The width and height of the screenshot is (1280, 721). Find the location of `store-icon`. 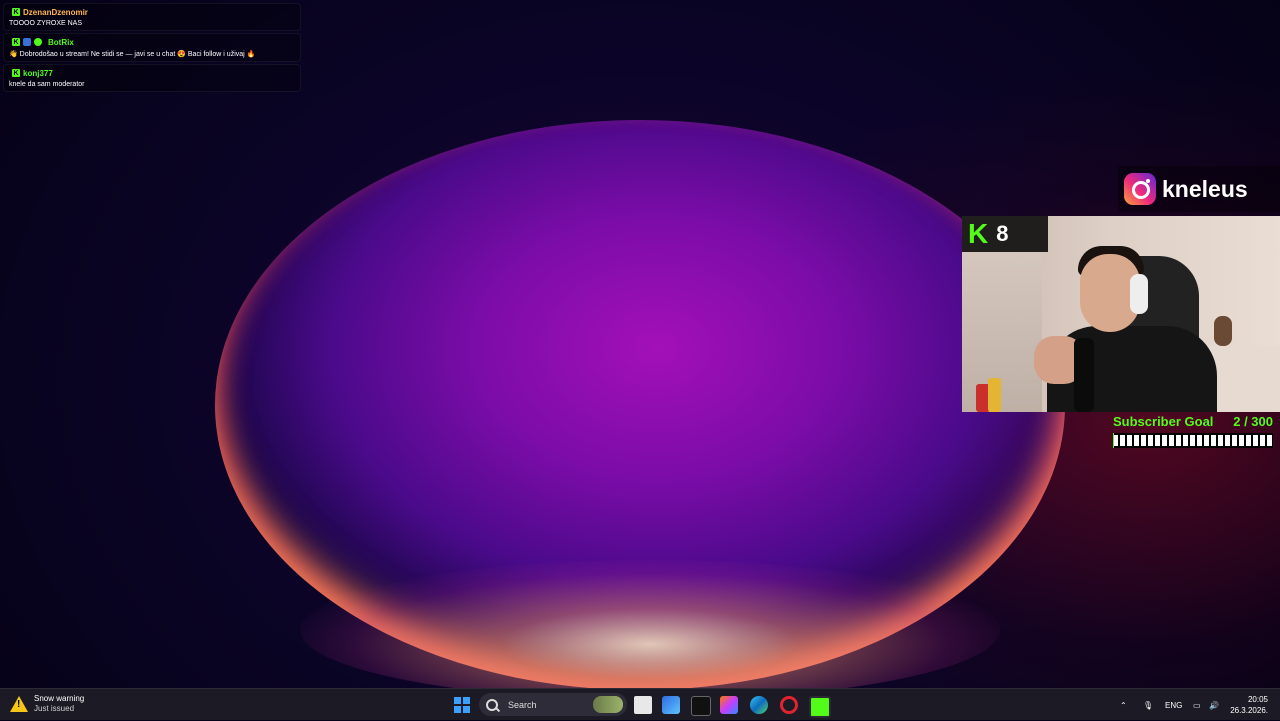

store-icon is located at coordinates (671, 705).